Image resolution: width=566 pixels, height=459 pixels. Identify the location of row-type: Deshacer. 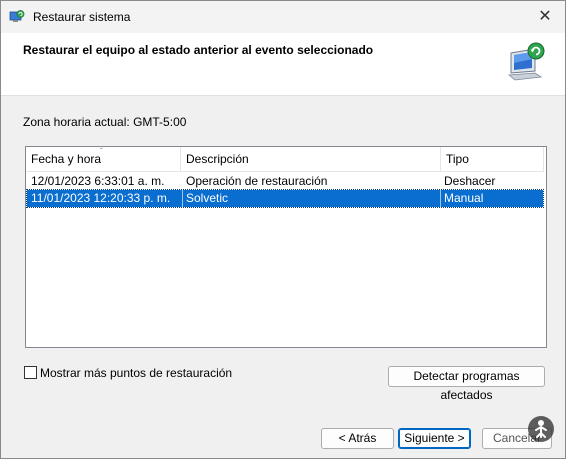
(470, 181).